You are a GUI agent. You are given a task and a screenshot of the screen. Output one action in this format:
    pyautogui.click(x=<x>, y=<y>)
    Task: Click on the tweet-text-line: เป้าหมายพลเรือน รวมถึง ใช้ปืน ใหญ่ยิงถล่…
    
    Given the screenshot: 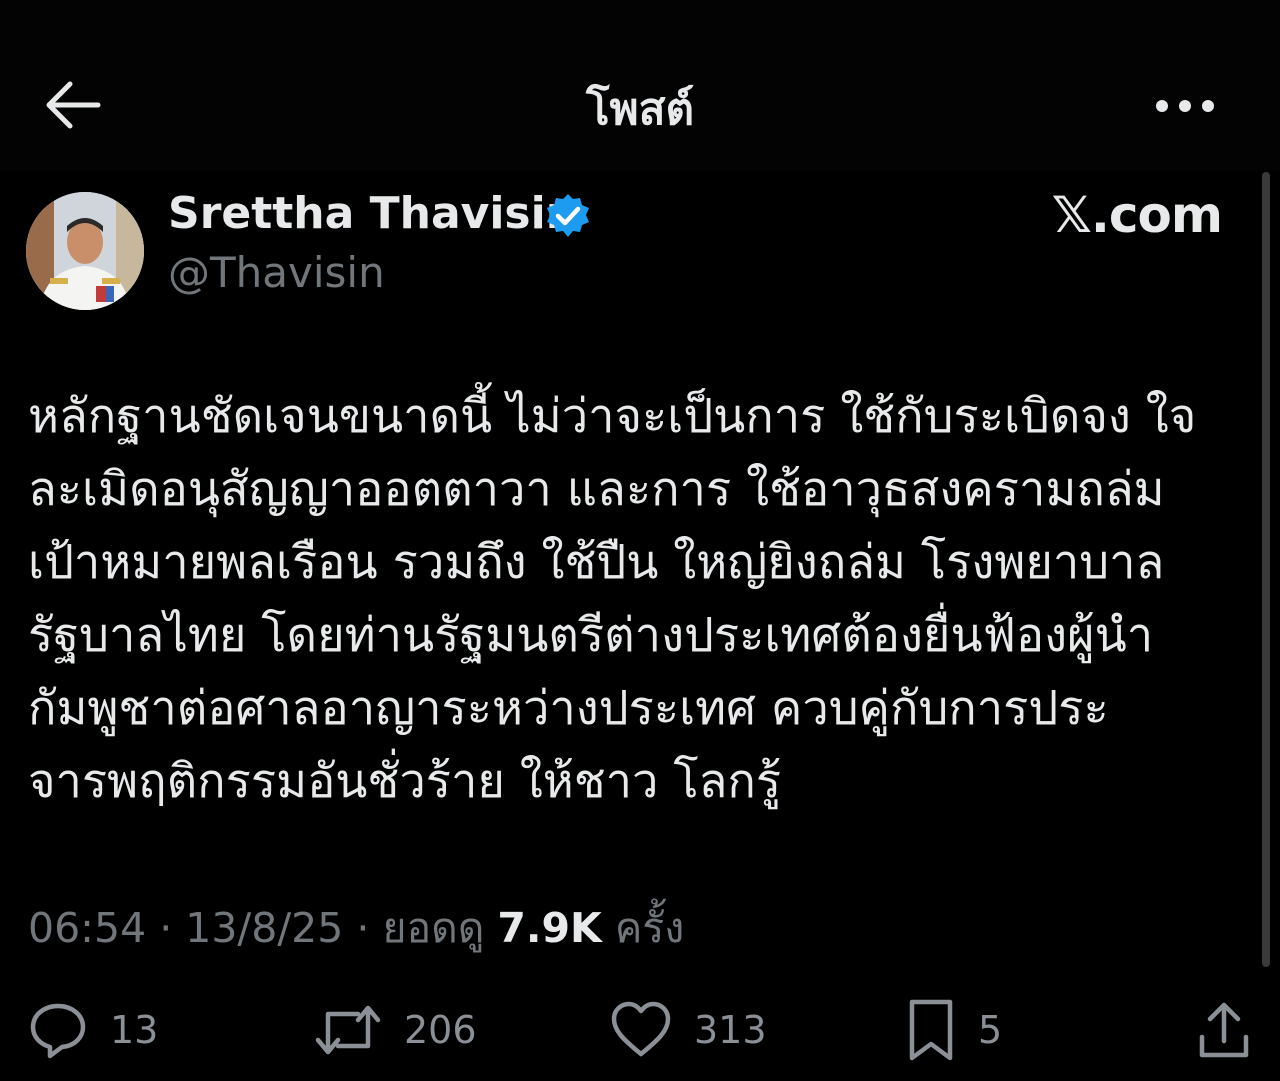 What is the action you would take?
    pyautogui.click(x=596, y=562)
    